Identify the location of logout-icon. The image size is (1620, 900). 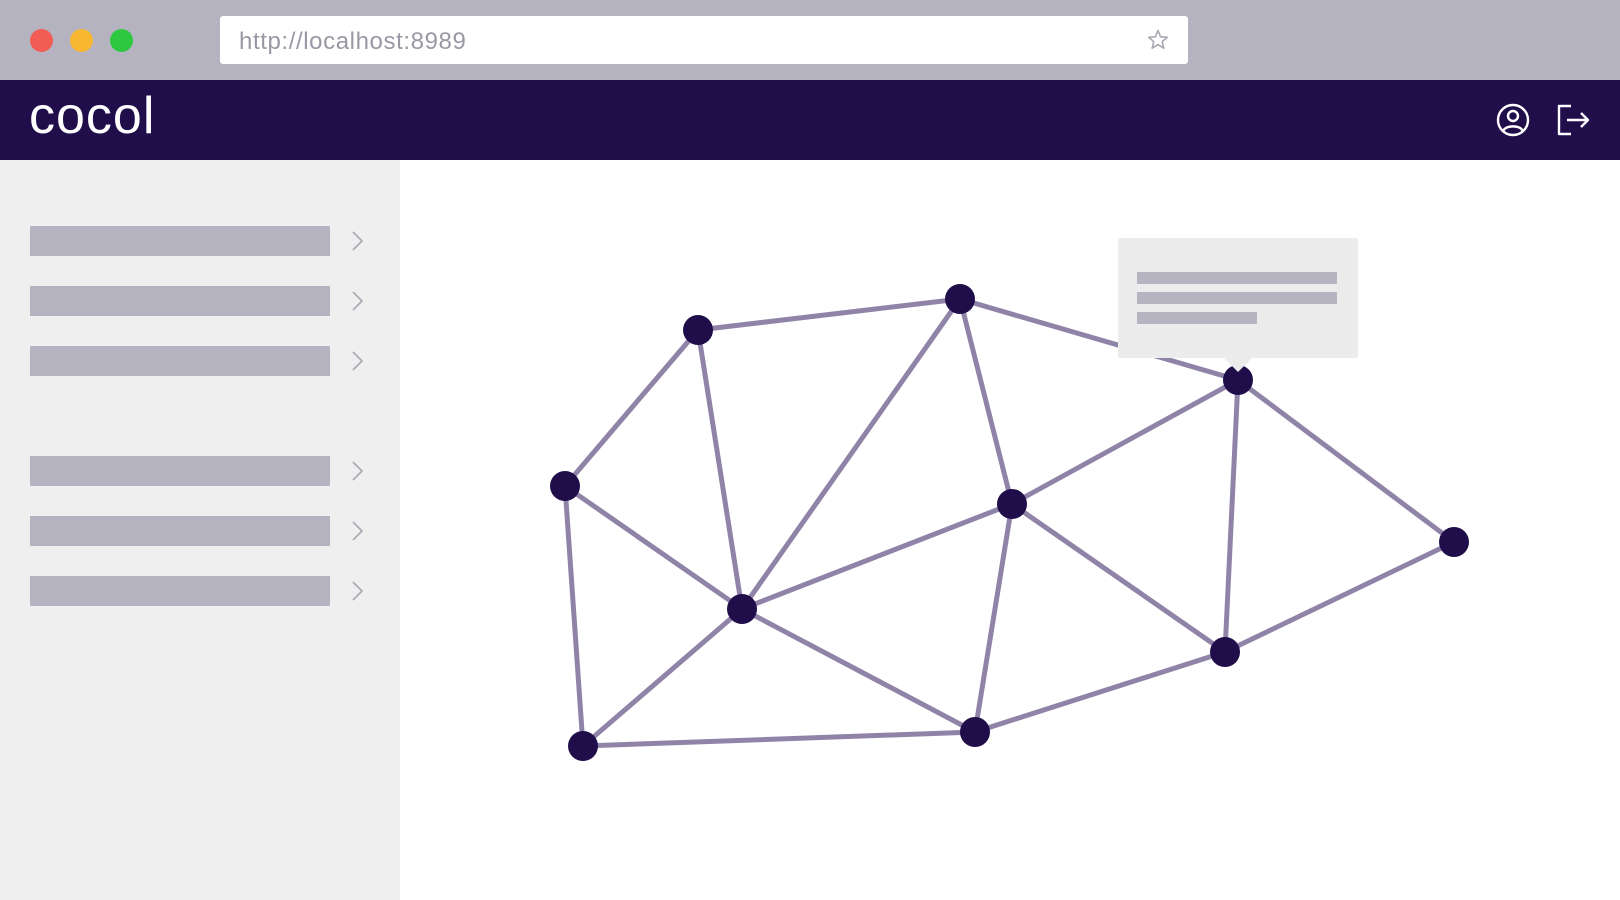
(1573, 120).